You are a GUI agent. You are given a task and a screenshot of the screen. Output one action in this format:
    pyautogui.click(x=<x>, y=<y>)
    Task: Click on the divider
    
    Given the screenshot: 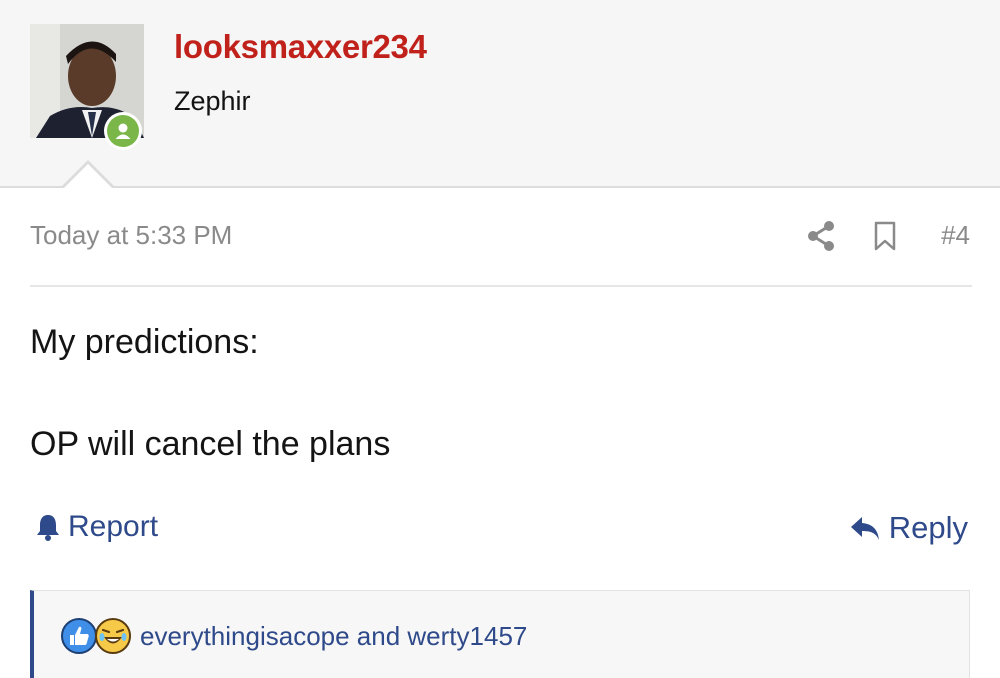 What is the action you would take?
    pyautogui.click(x=501, y=286)
    